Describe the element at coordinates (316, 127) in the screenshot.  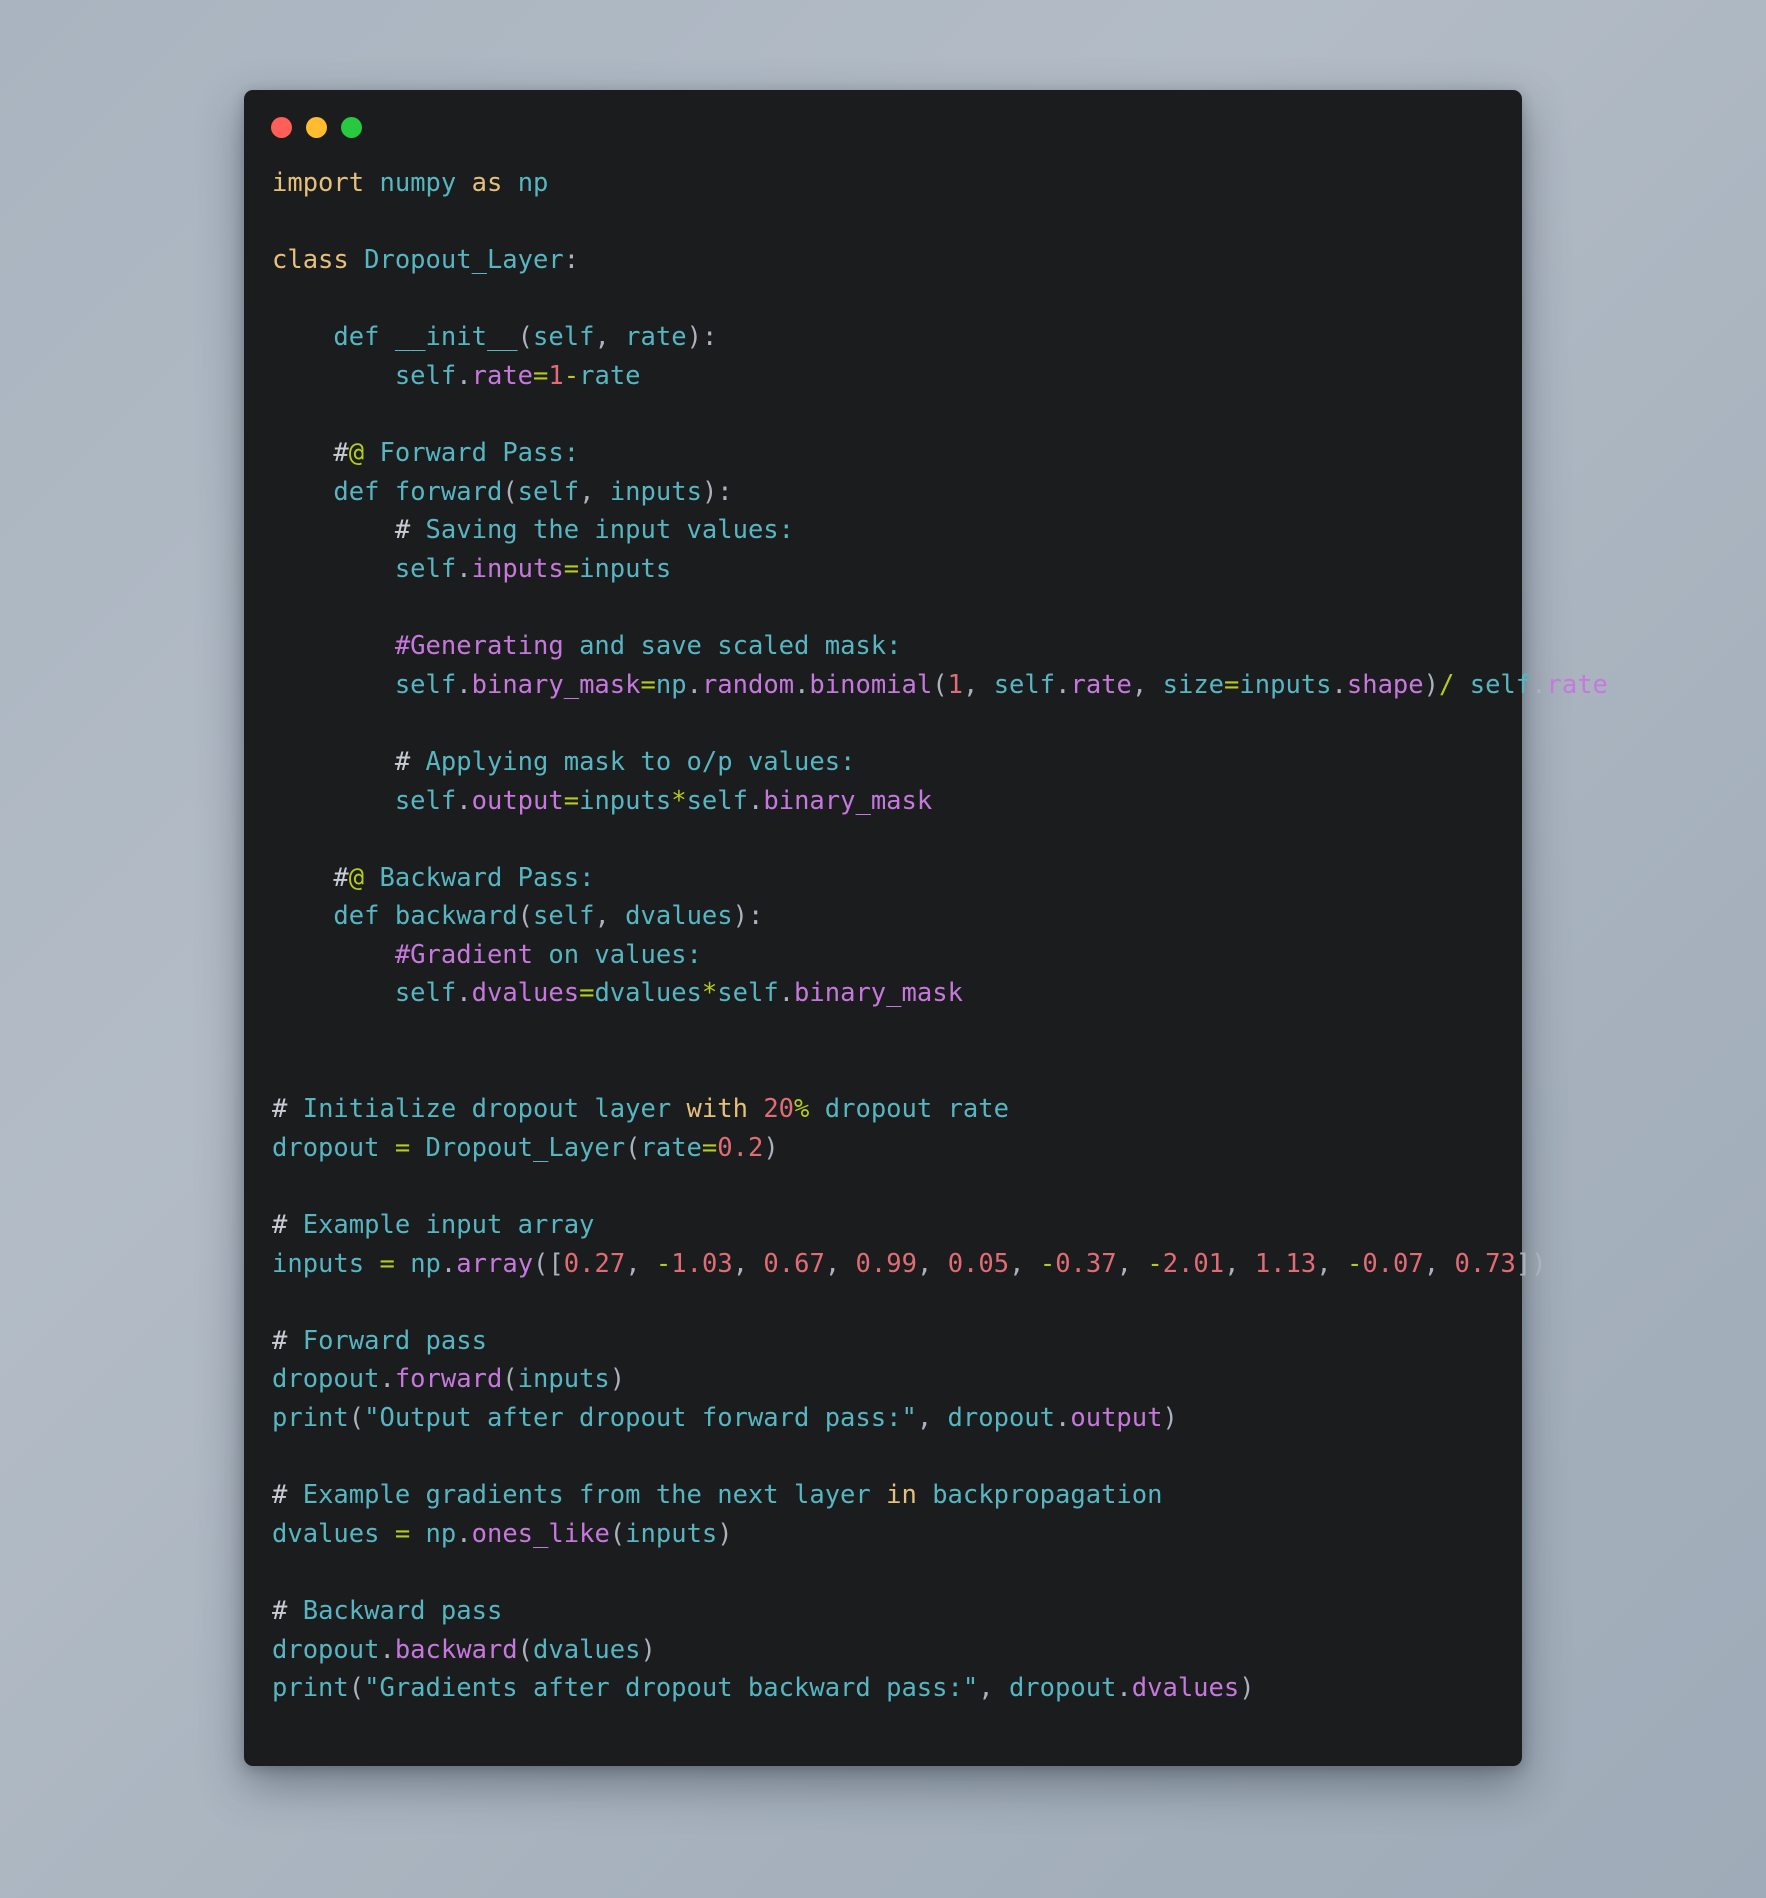
I see `minimize-window-icon` at that location.